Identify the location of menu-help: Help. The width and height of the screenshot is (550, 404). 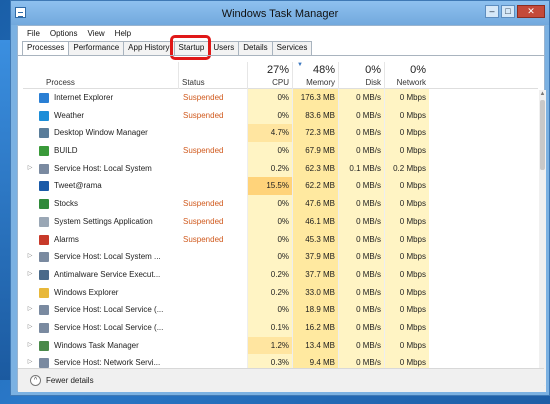
(123, 34).